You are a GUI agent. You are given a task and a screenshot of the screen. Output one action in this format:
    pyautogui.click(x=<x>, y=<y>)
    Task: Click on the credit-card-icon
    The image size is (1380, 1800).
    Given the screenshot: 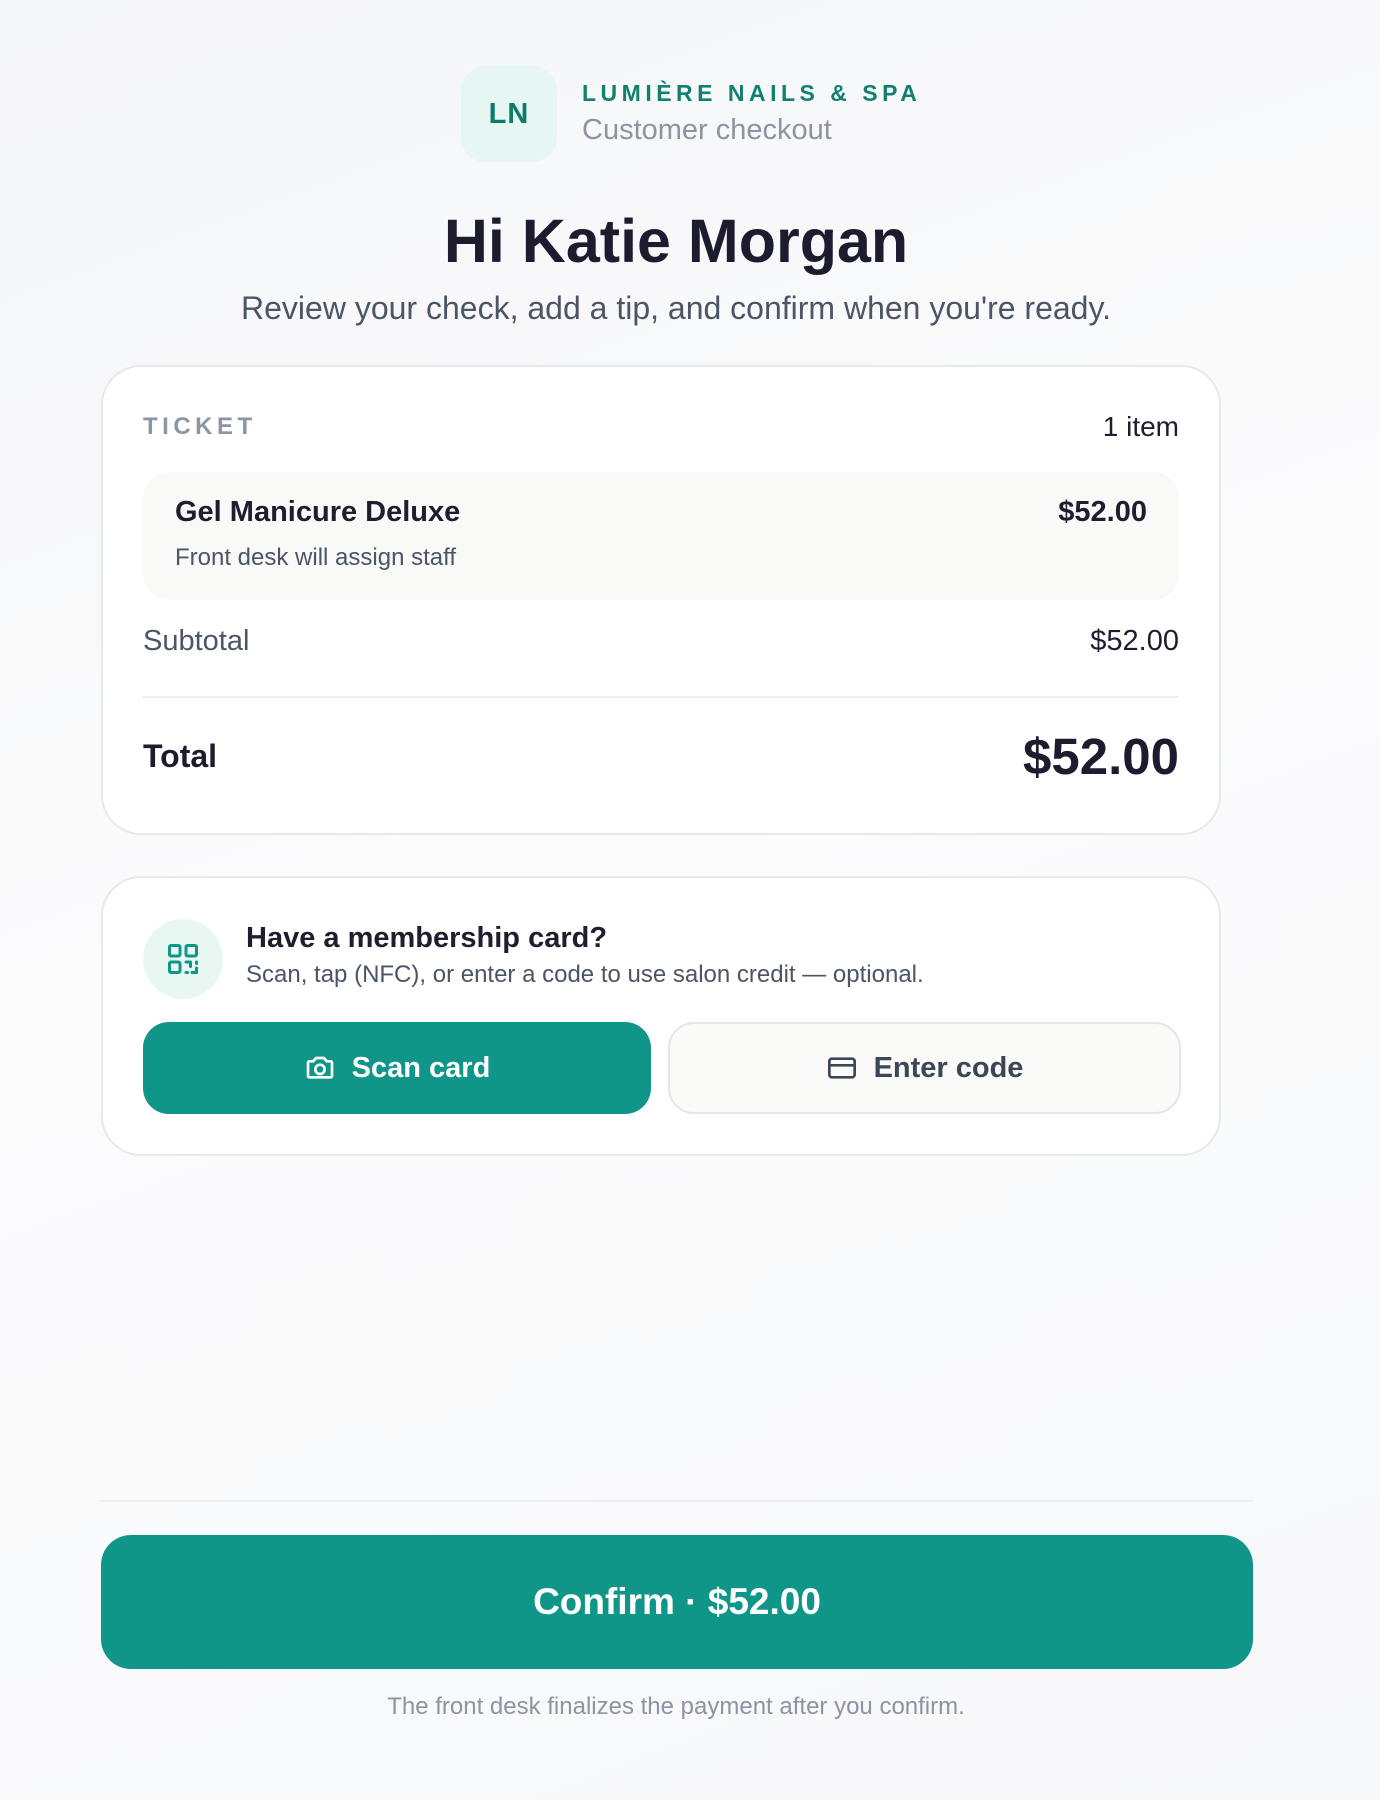 What is the action you would take?
    pyautogui.click(x=842, y=1068)
    